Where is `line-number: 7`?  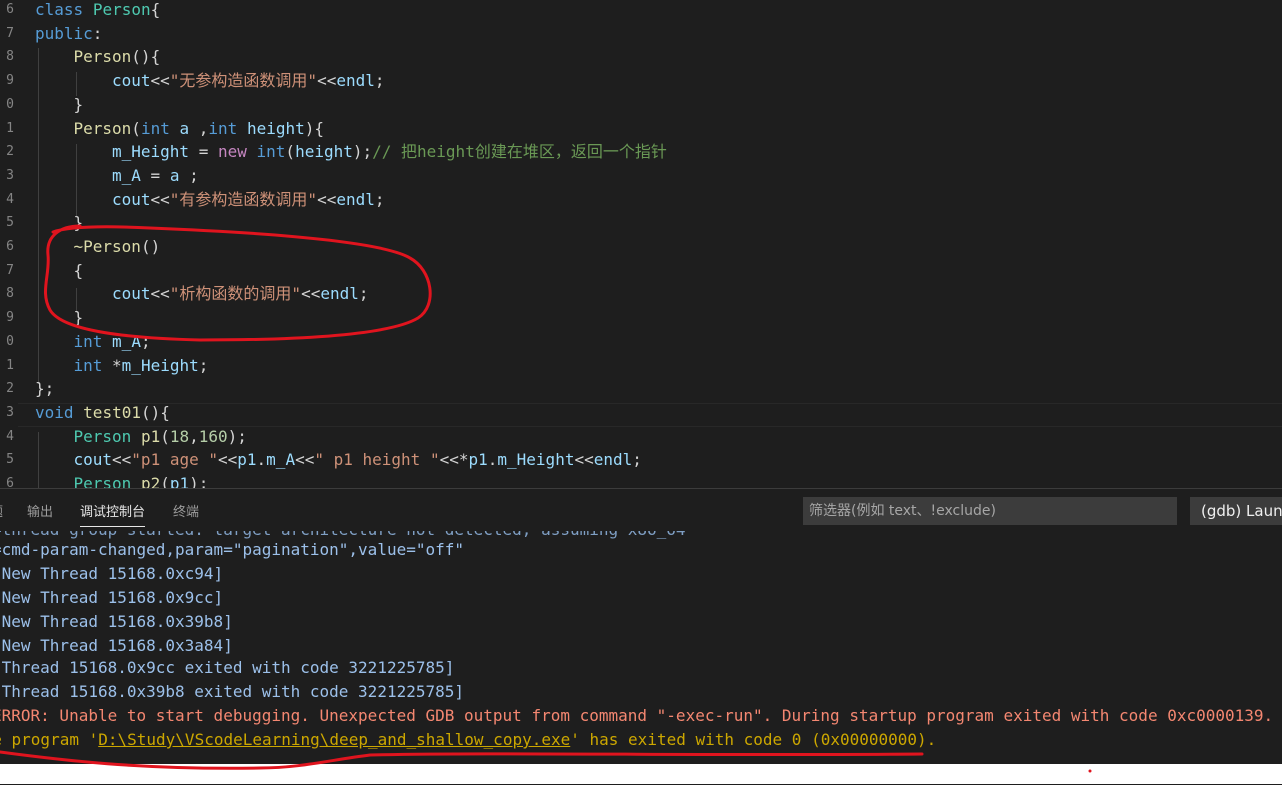 line-number: 7 is located at coordinates (10, 270).